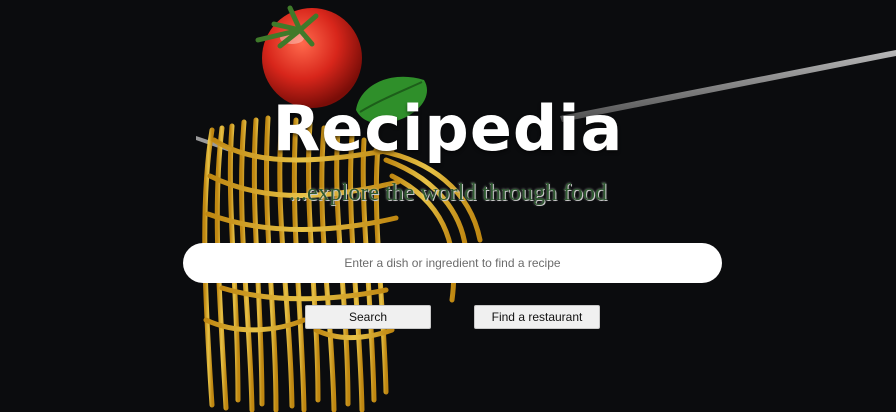  I want to click on tagline: ...explore the world through food, so click(448, 193).